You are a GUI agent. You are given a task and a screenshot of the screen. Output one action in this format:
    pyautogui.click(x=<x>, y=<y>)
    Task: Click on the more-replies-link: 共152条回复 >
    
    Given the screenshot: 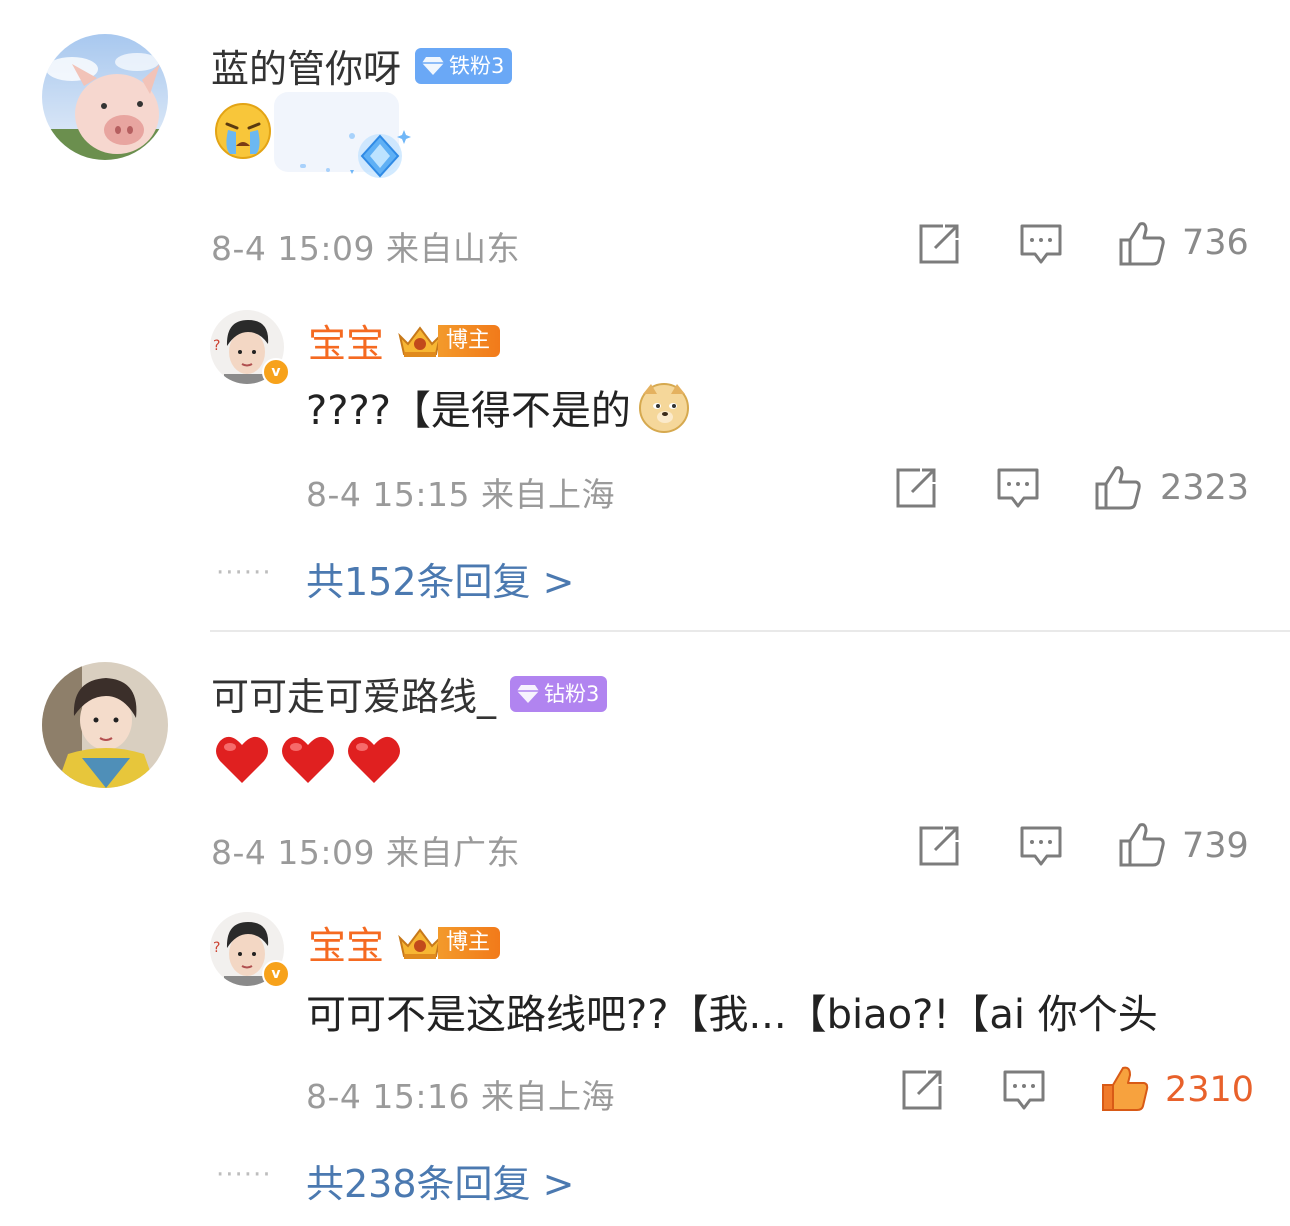 What is the action you would take?
    pyautogui.click(x=440, y=578)
    